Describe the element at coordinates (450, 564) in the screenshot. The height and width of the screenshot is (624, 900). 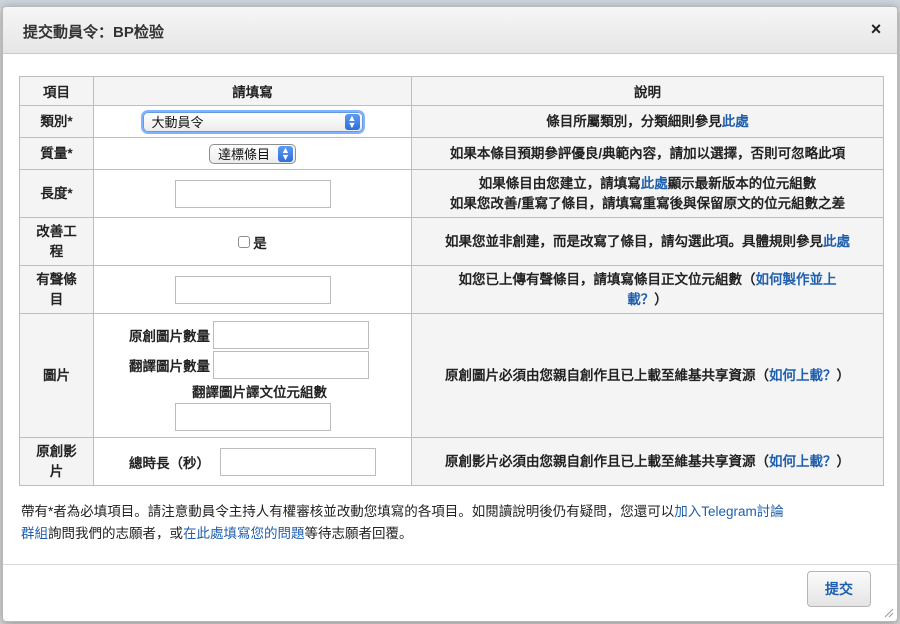
I see `footer-divider` at that location.